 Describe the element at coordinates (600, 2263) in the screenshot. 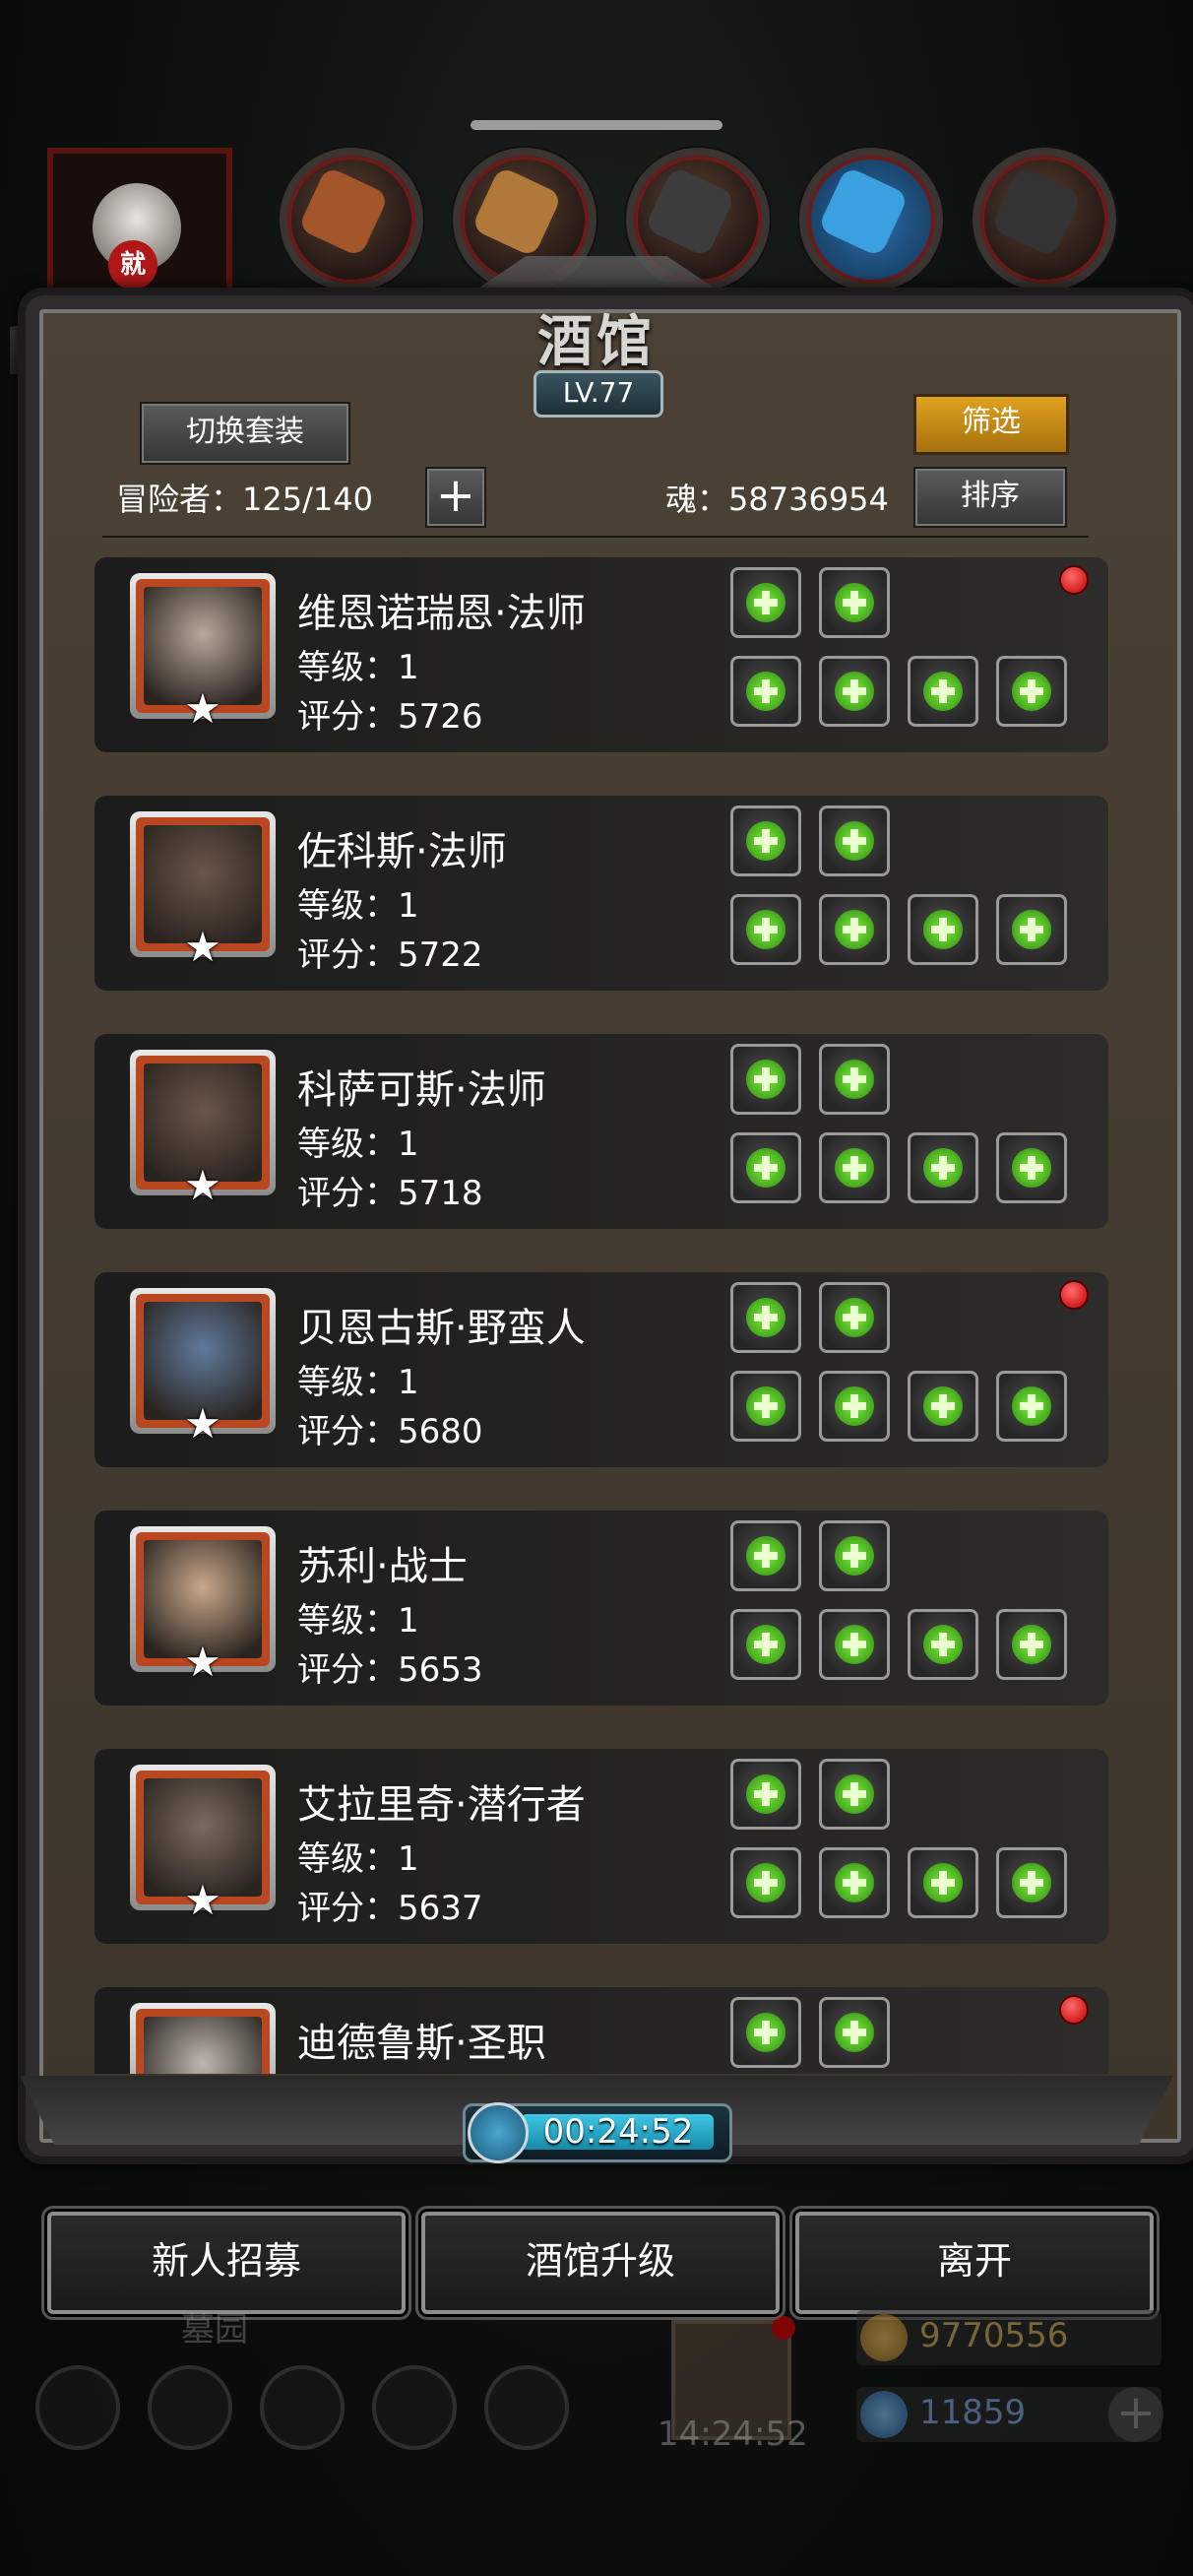

I see `tavern-upgrade-button: 酒馆升级` at that location.